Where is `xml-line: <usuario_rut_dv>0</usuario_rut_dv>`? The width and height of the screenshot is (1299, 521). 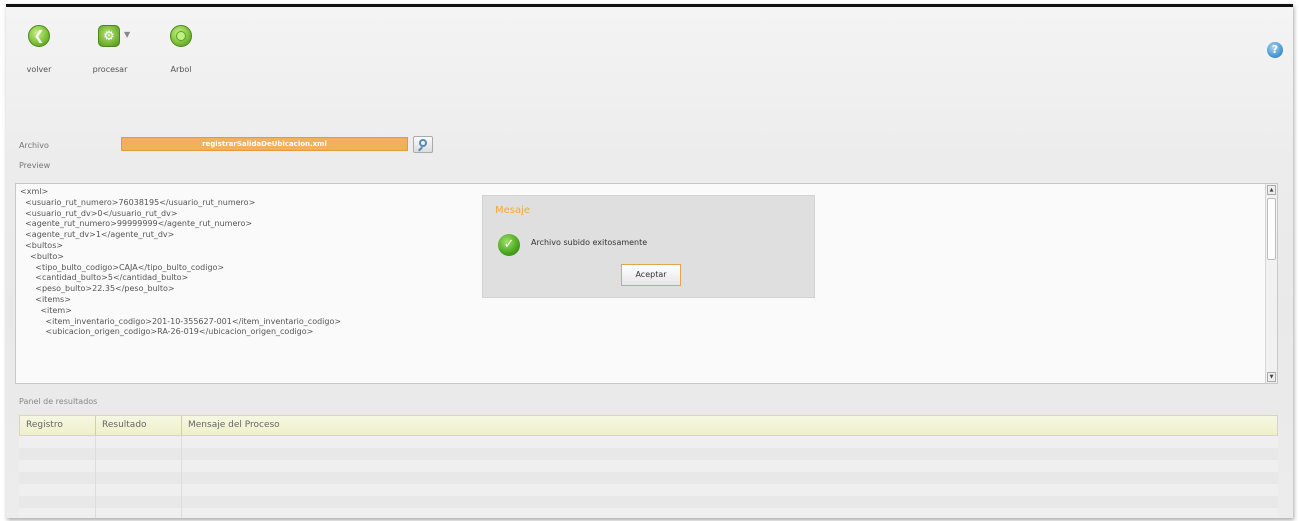 xml-line: <usuario_rut_dv>0</usuario_rut_dv> is located at coordinates (99, 213).